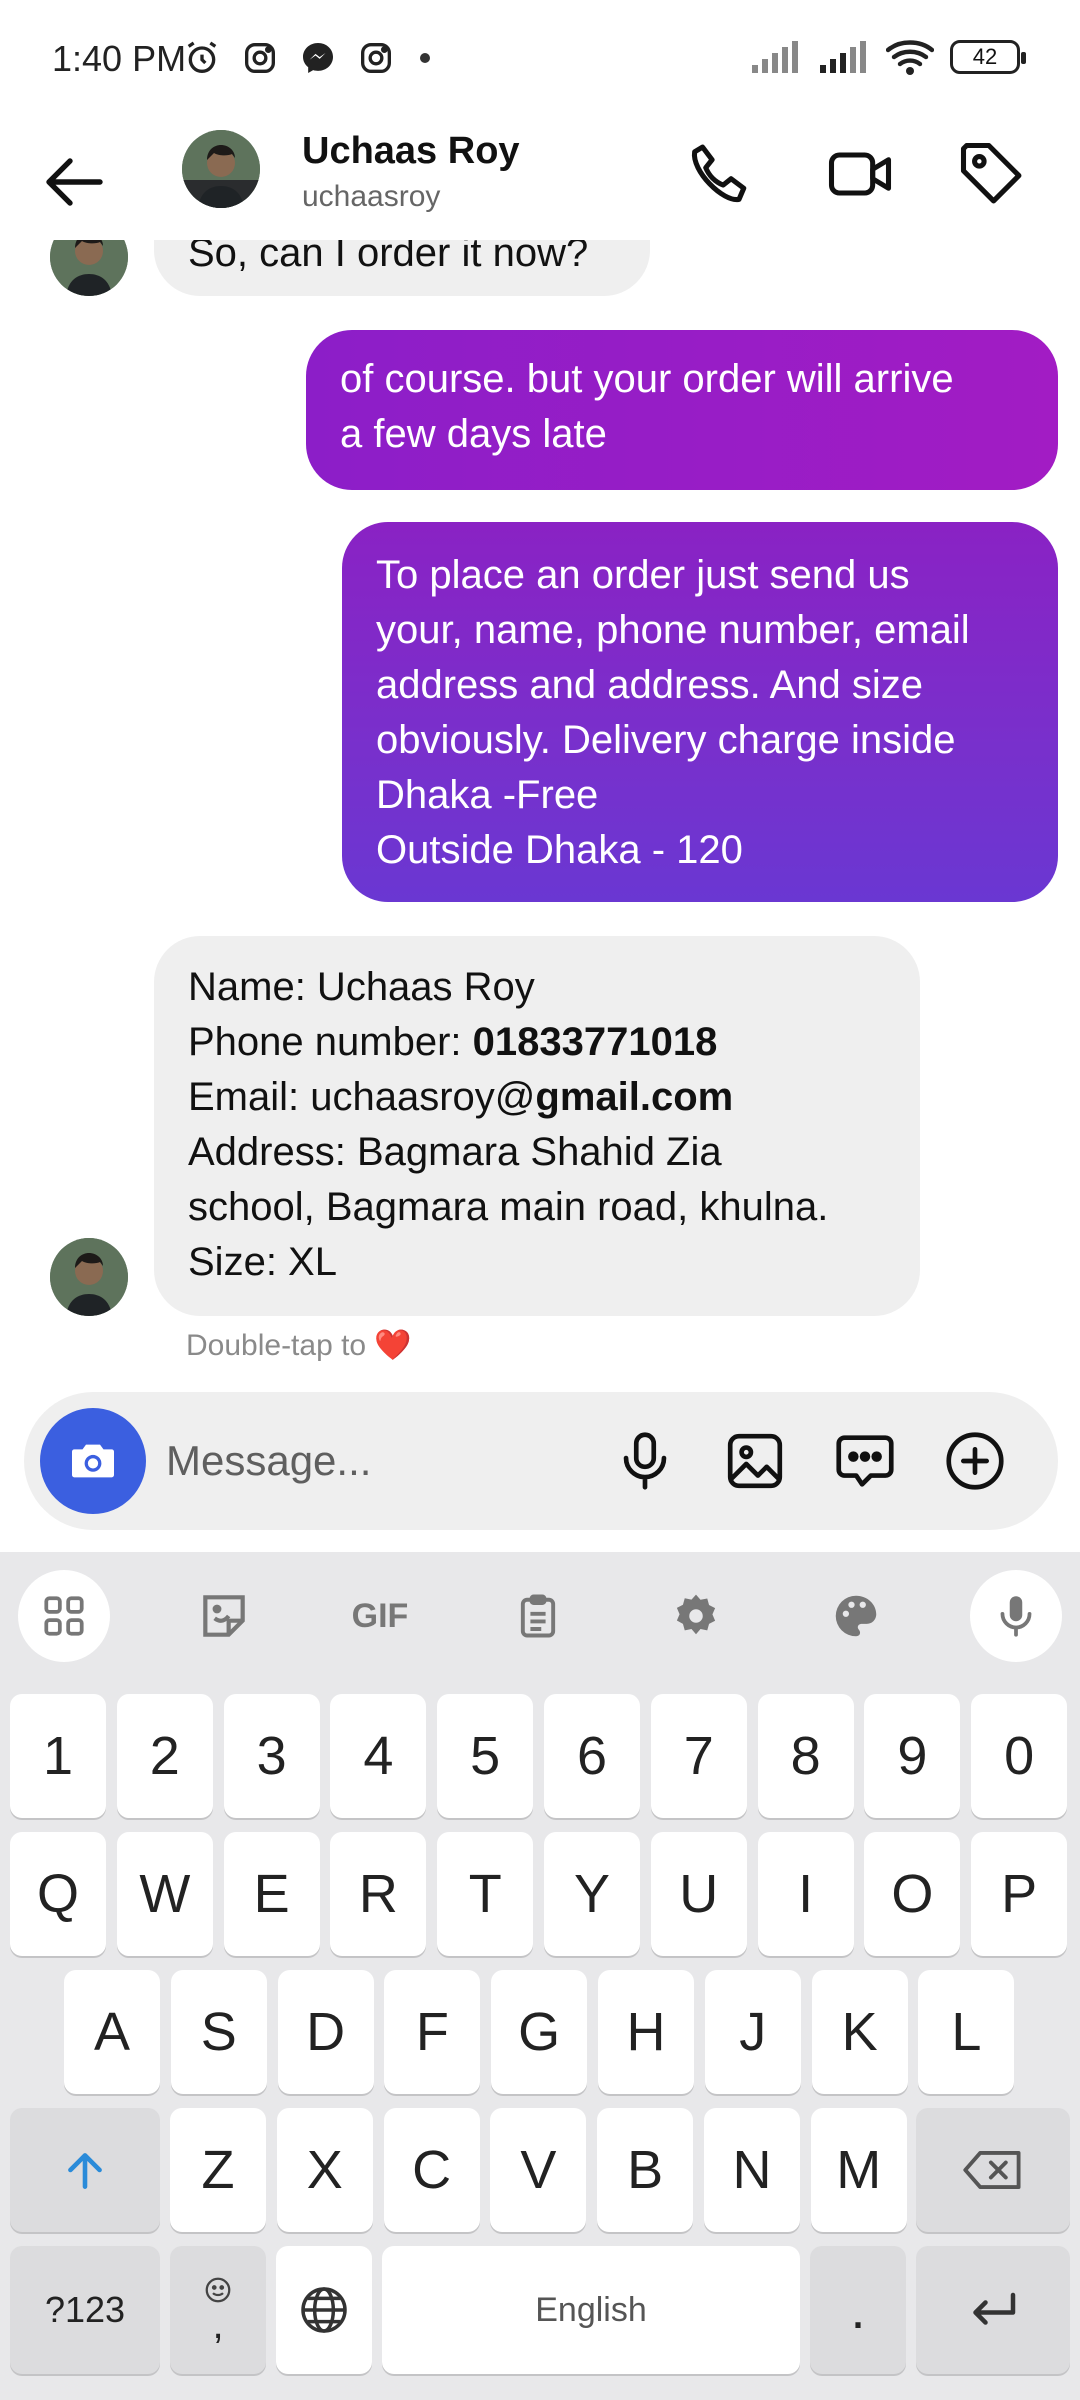  I want to click on key: S, so click(218, 2032).